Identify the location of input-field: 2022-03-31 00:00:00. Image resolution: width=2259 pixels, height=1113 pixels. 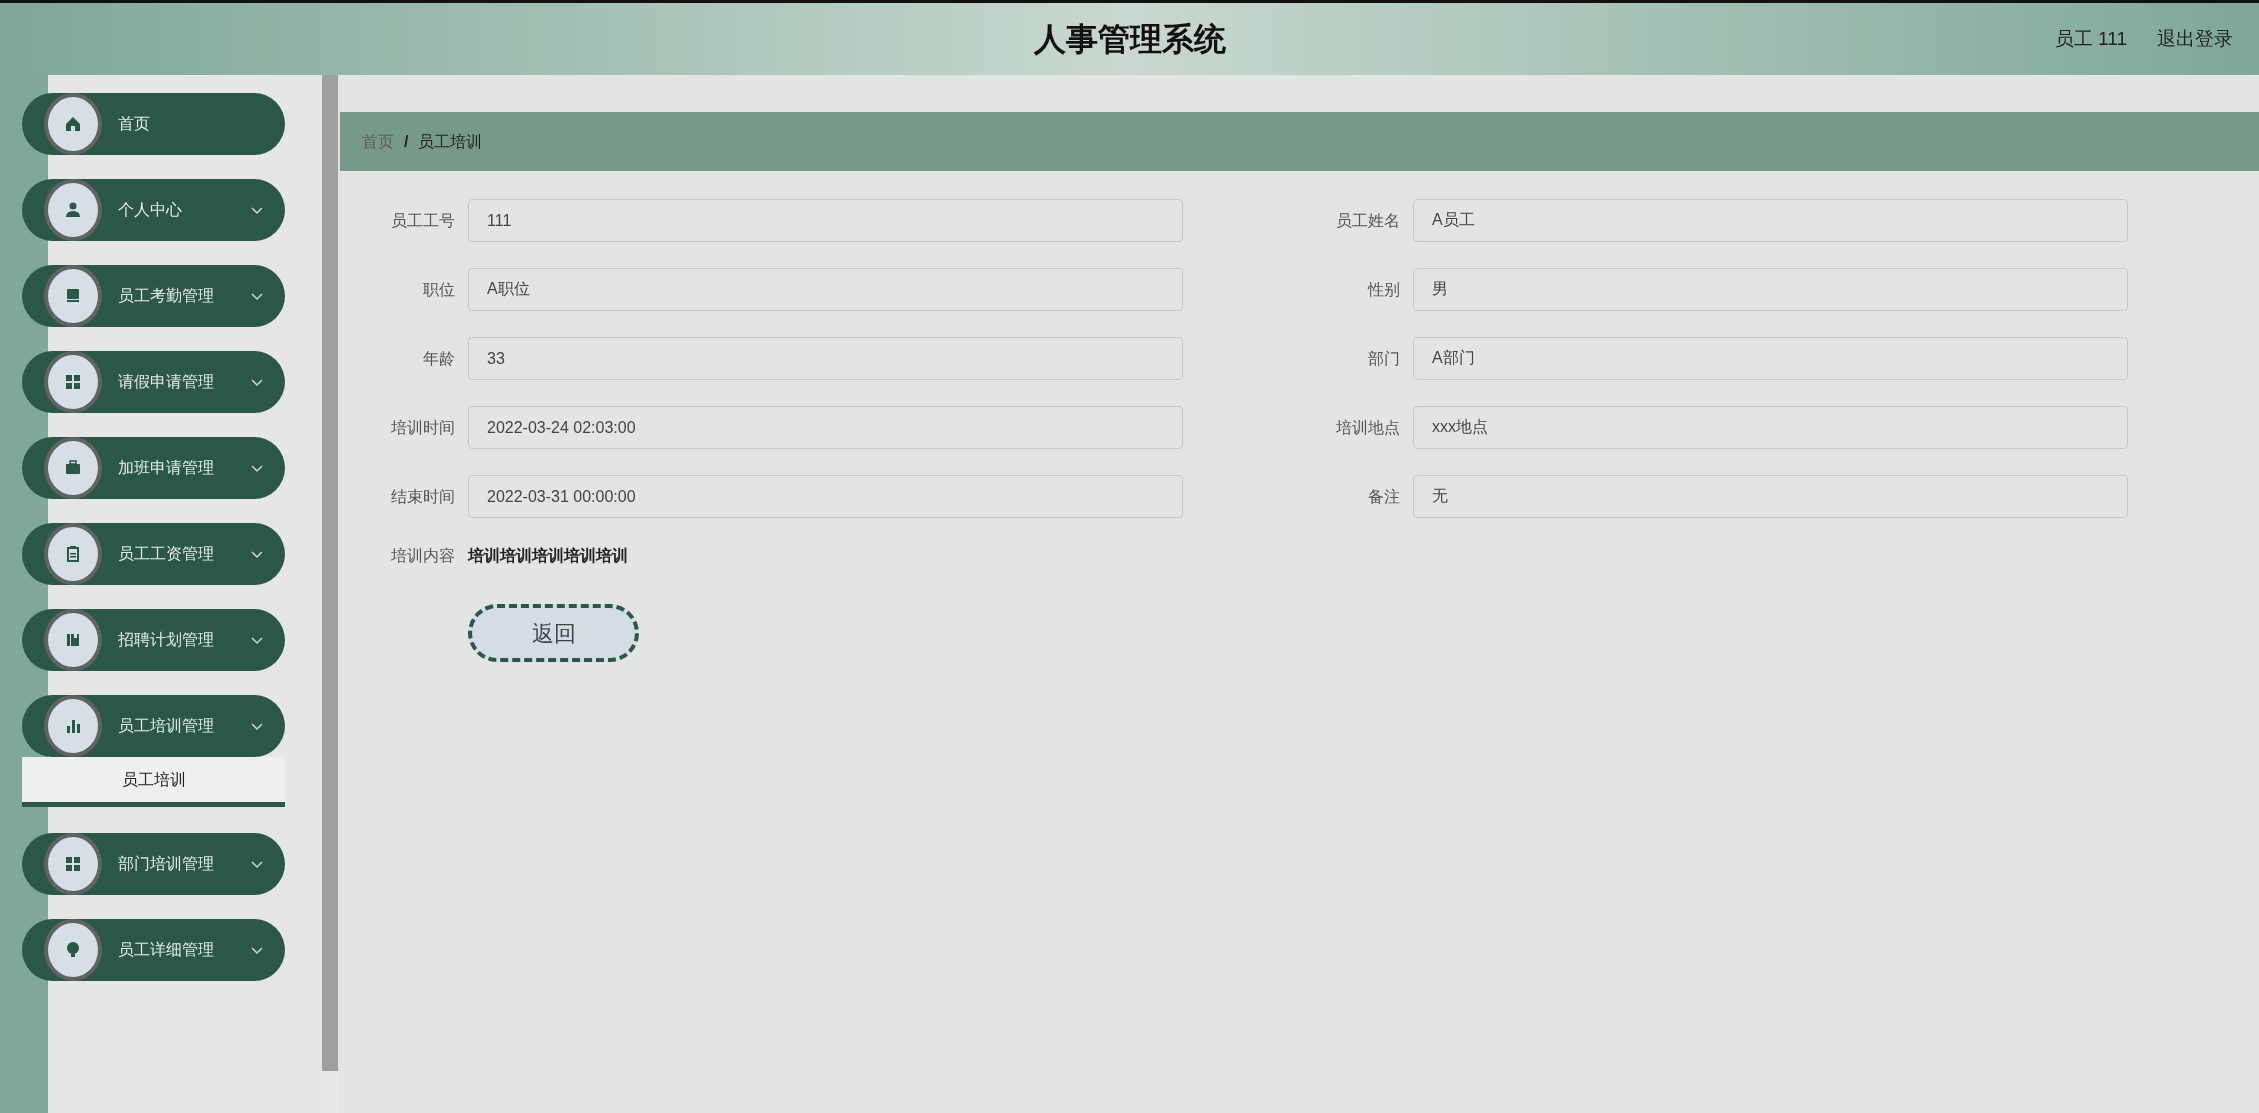
(825, 496).